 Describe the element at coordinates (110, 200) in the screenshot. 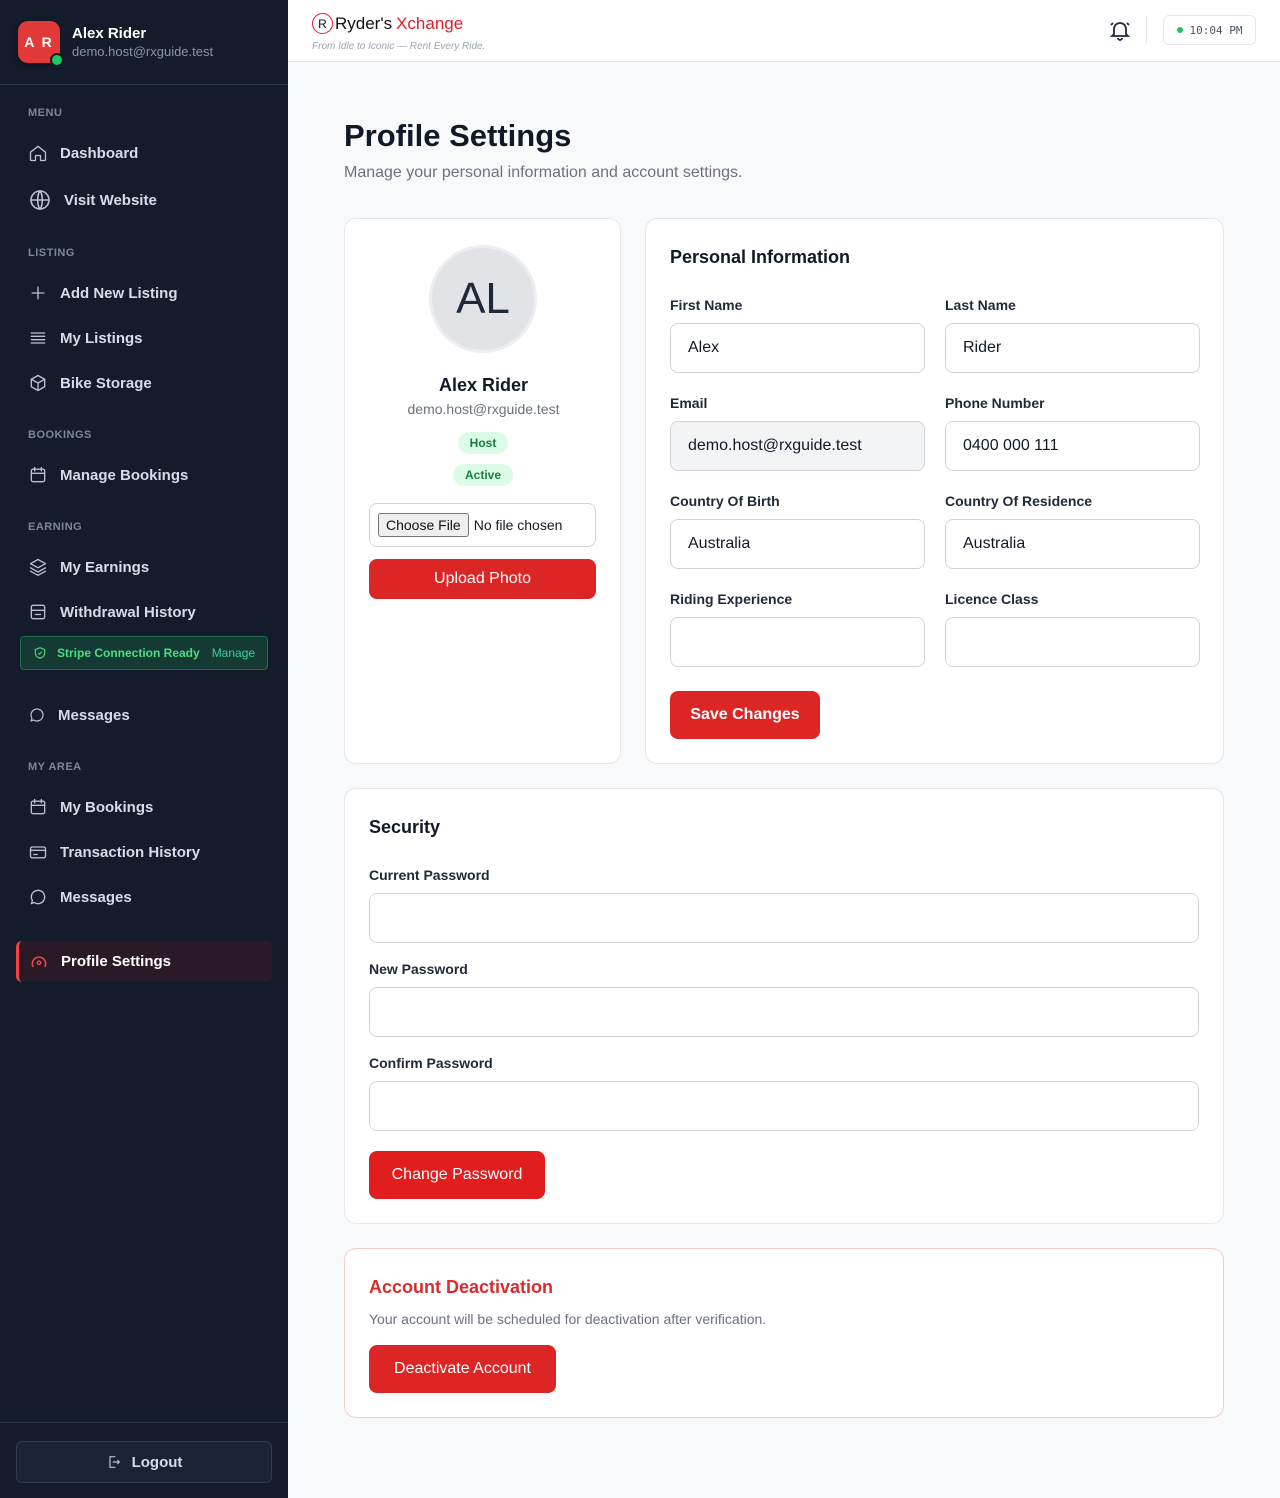

I see `sidebar-item-label: Visit Website` at that location.